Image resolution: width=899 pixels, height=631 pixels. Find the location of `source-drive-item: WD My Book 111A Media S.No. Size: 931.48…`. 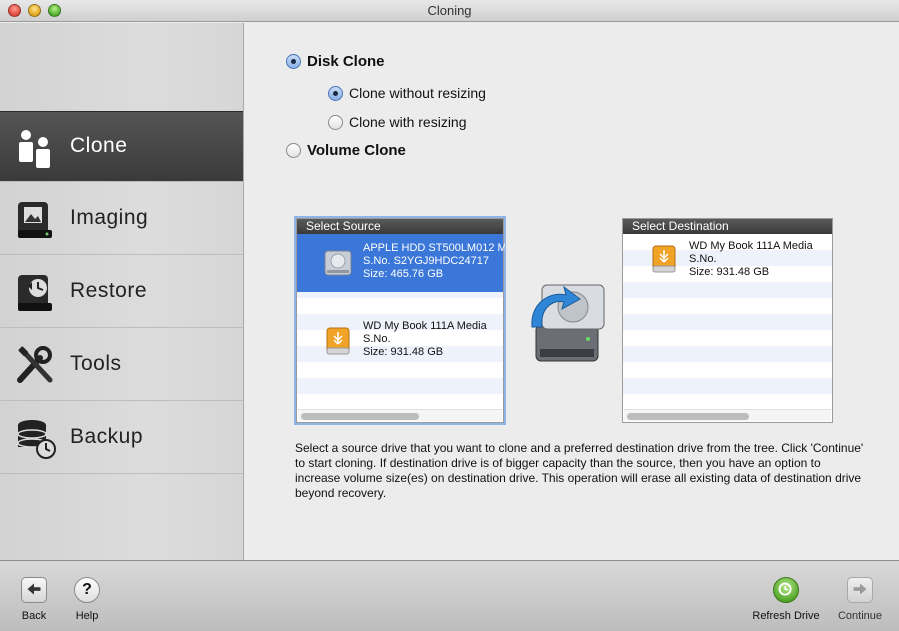

source-drive-item: WD My Book 111A Media S.No. Size: 931.48… is located at coordinates (400, 341).